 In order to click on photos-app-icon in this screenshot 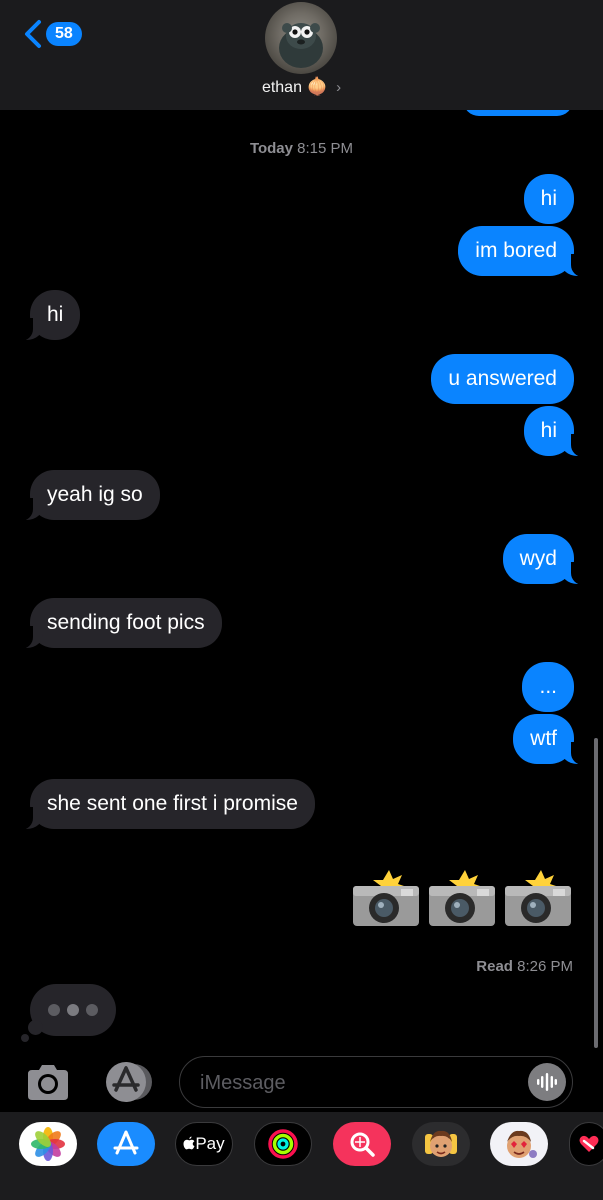, I will do `click(48, 1144)`.